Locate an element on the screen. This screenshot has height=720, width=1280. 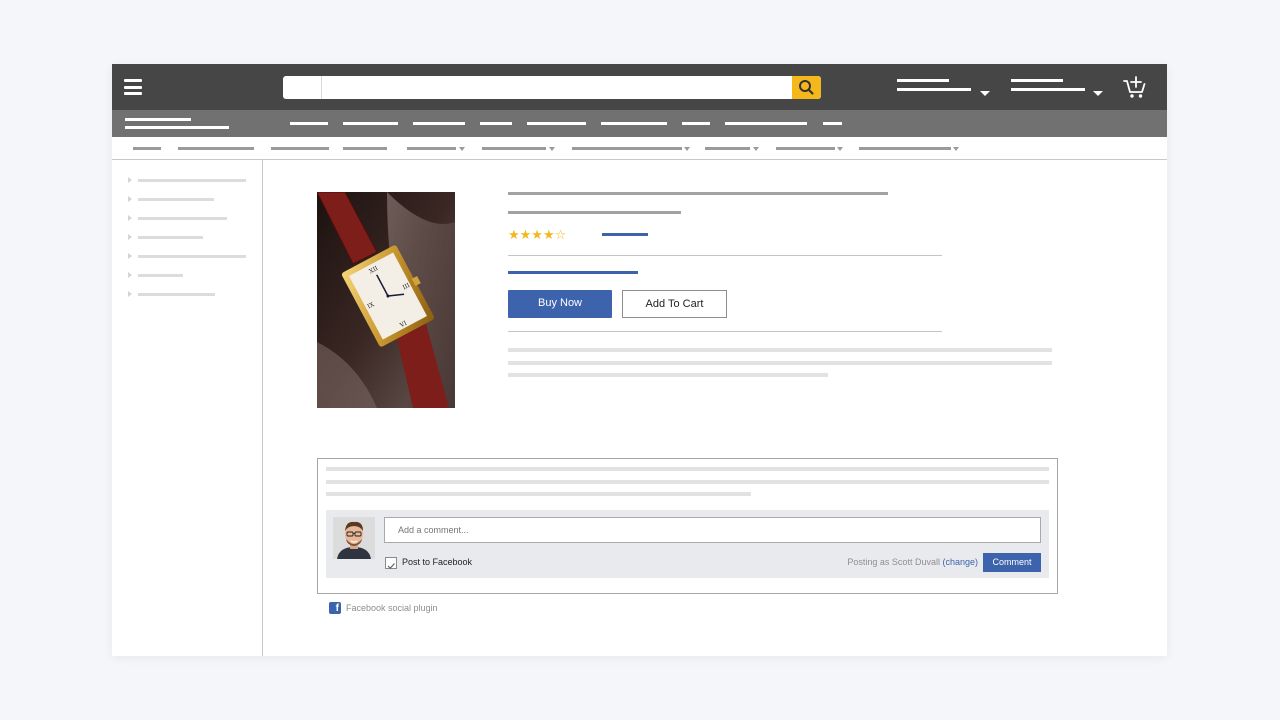
search-icon is located at coordinates (806, 87).